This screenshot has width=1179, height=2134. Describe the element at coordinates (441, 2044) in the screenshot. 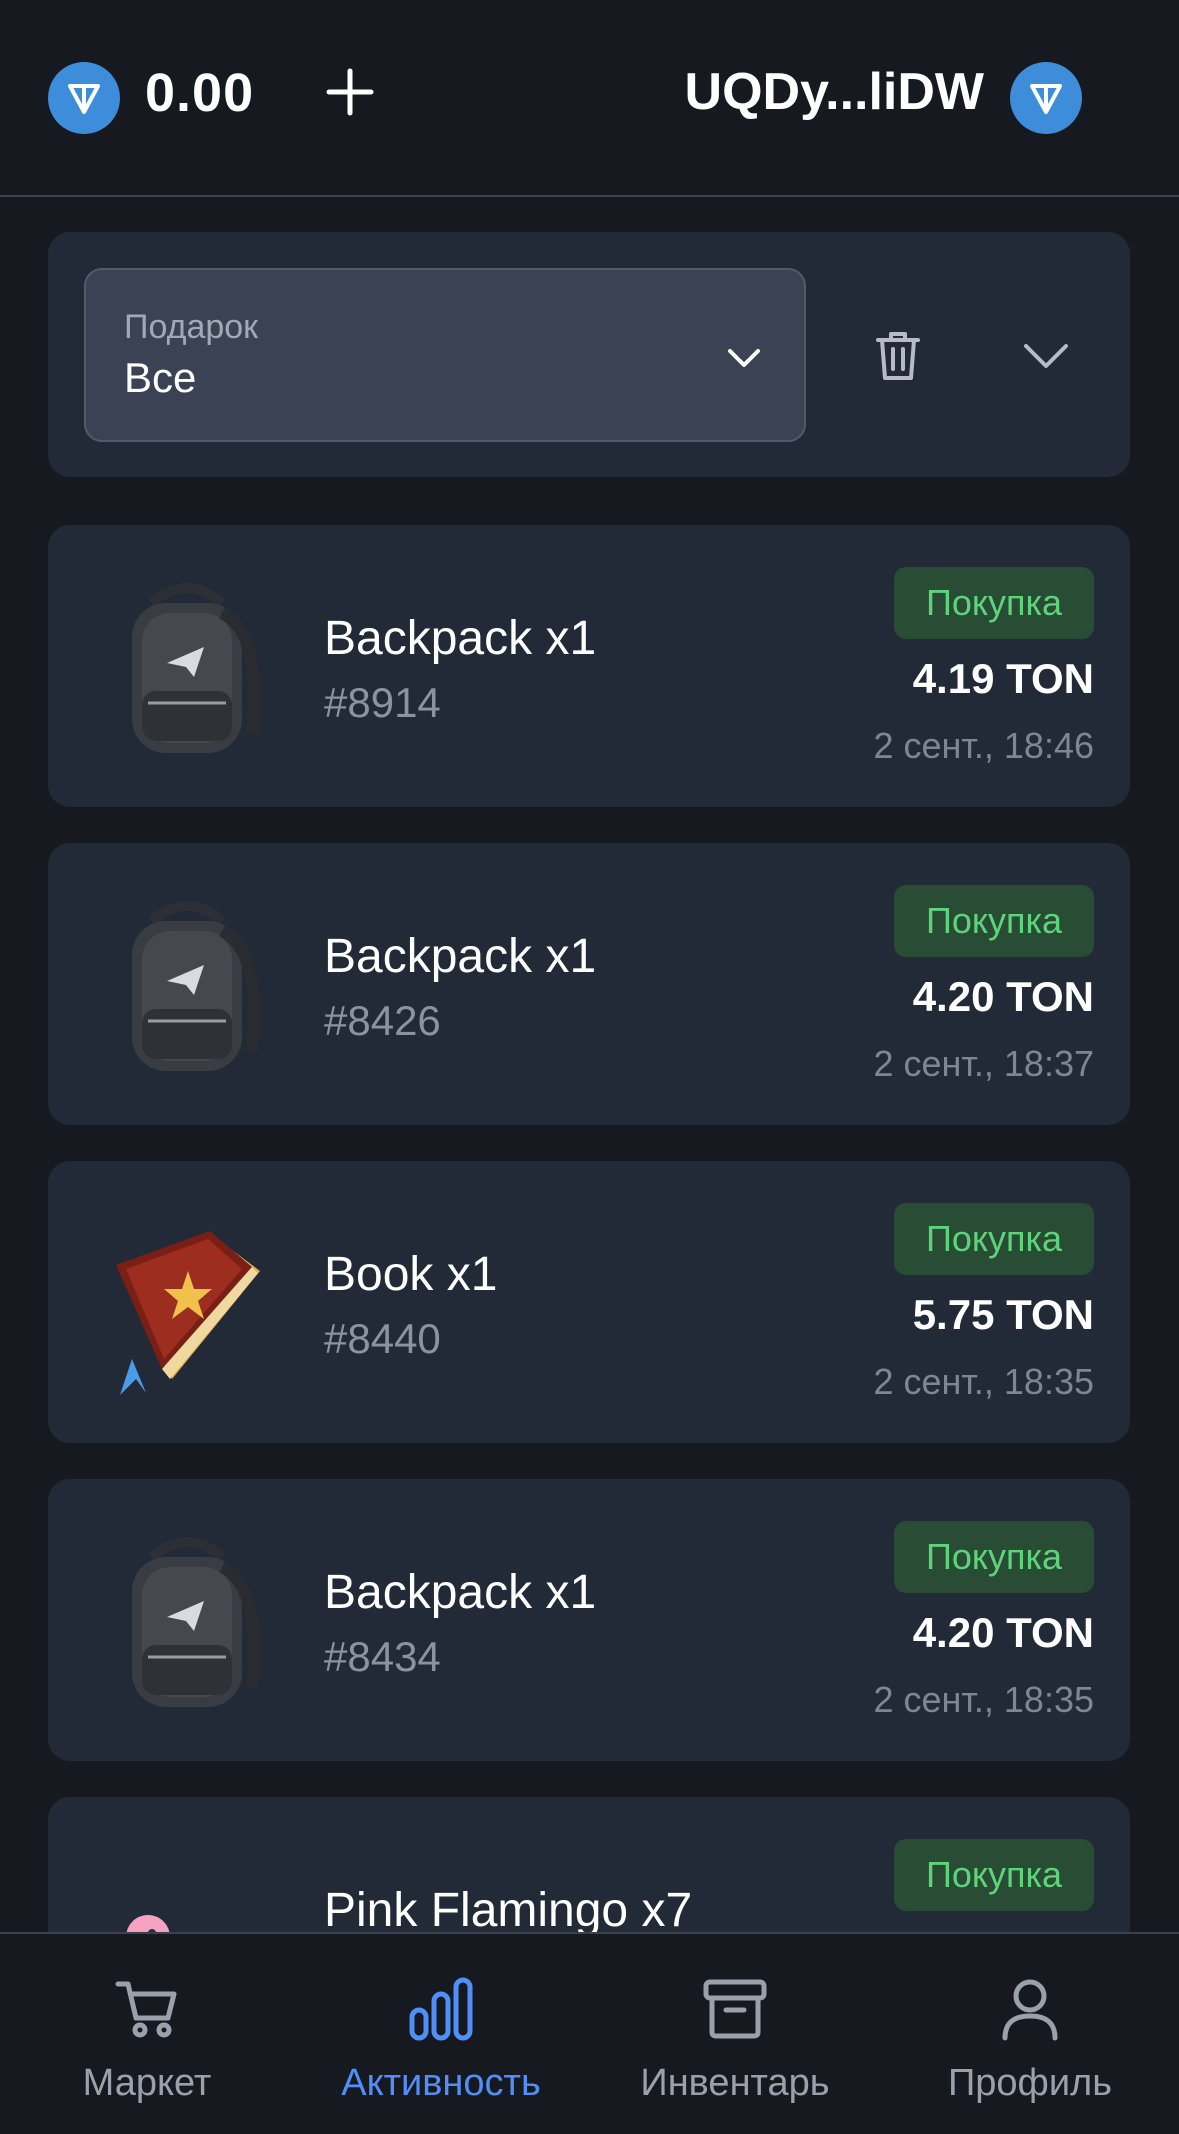

I see `nav-activity: Активность` at that location.